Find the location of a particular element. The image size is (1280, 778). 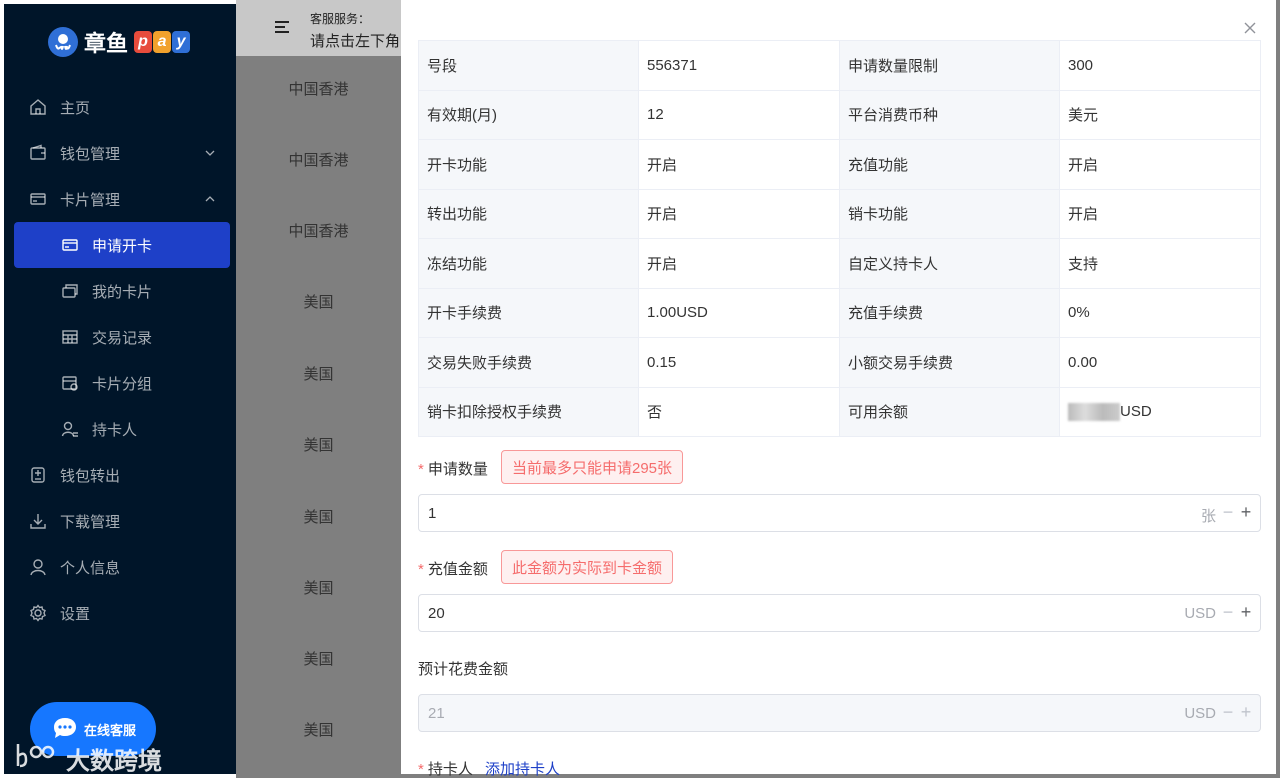

sidebar-item-label: 卡片管理 is located at coordinates (90, 200).